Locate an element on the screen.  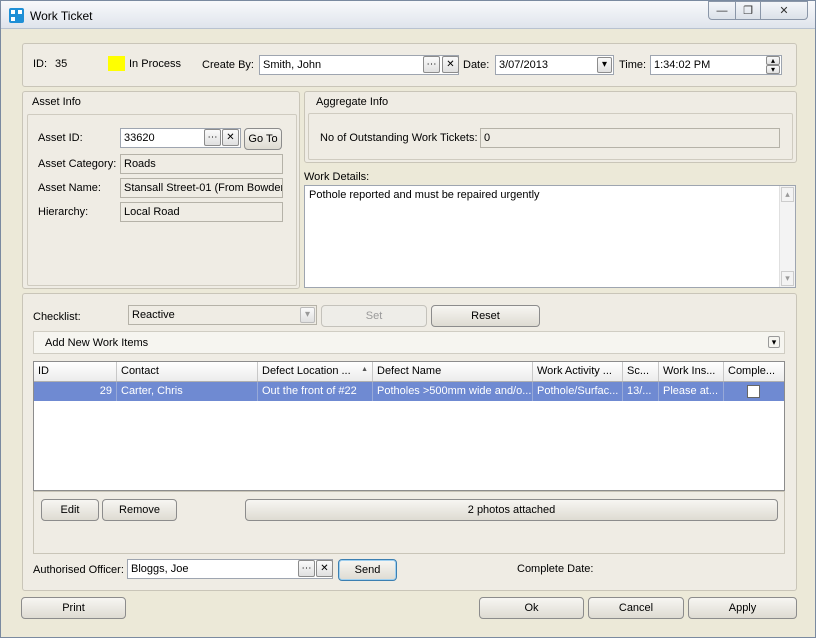
status-color-swatch is located at coordinates (116, 63).